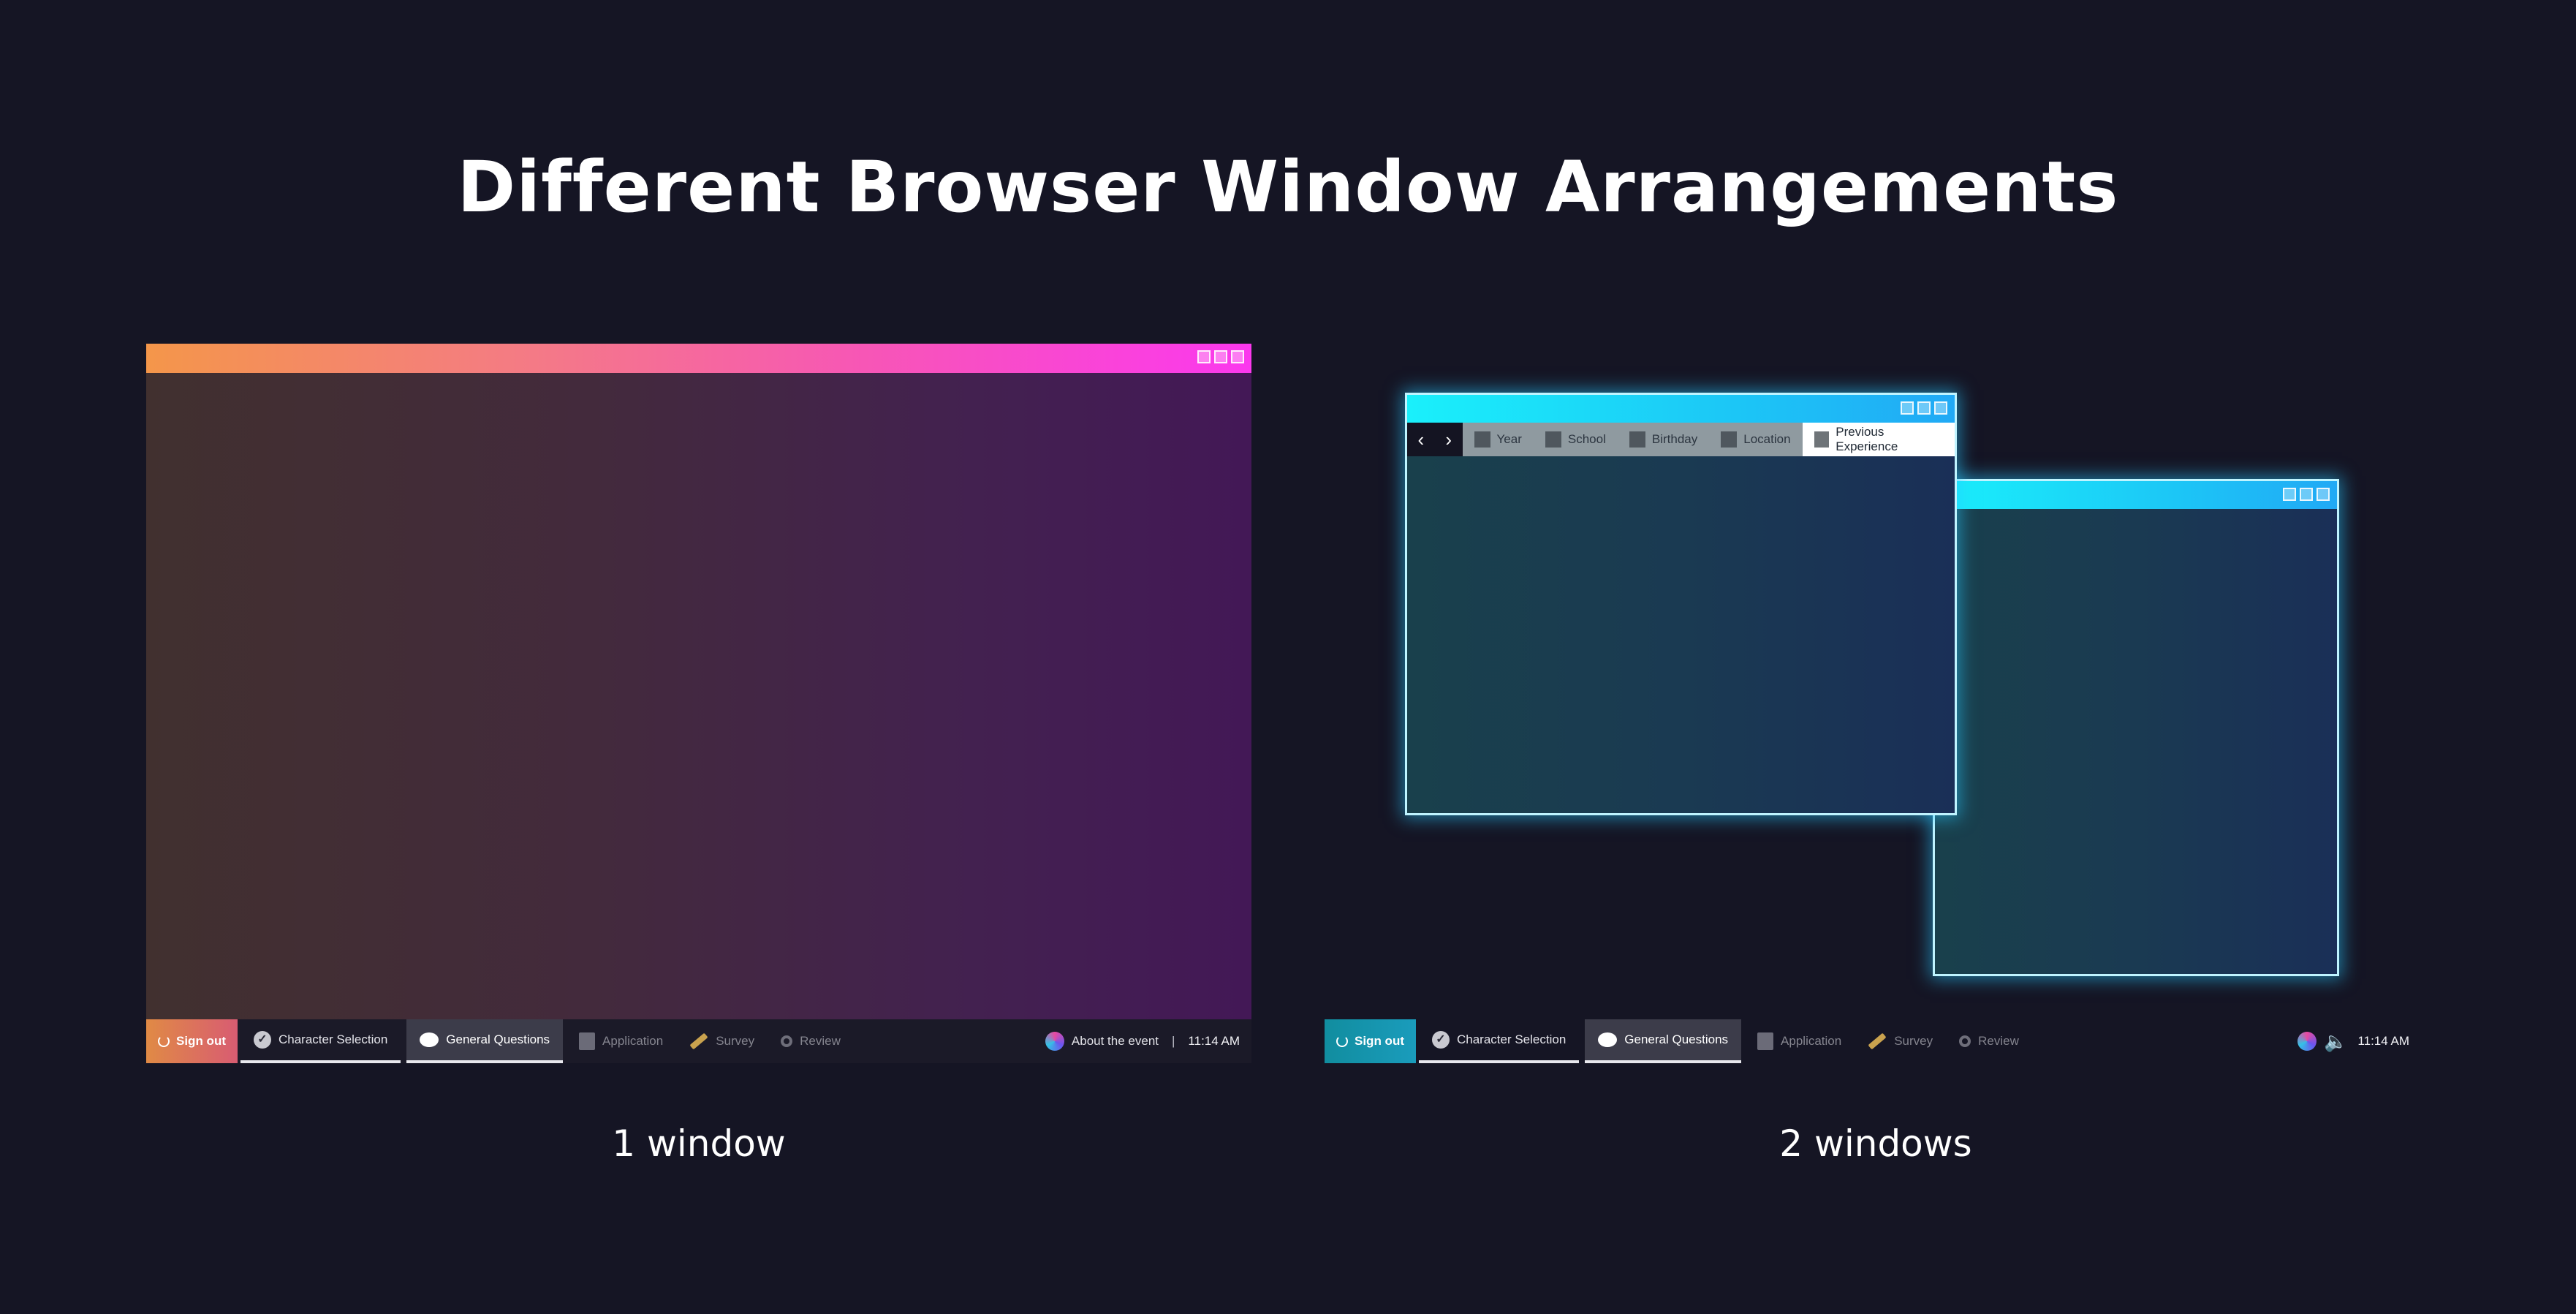 This screenshot has height=1314, width=2576. I want to click on speaker-icon: 🔈, so click(2335, 1041).